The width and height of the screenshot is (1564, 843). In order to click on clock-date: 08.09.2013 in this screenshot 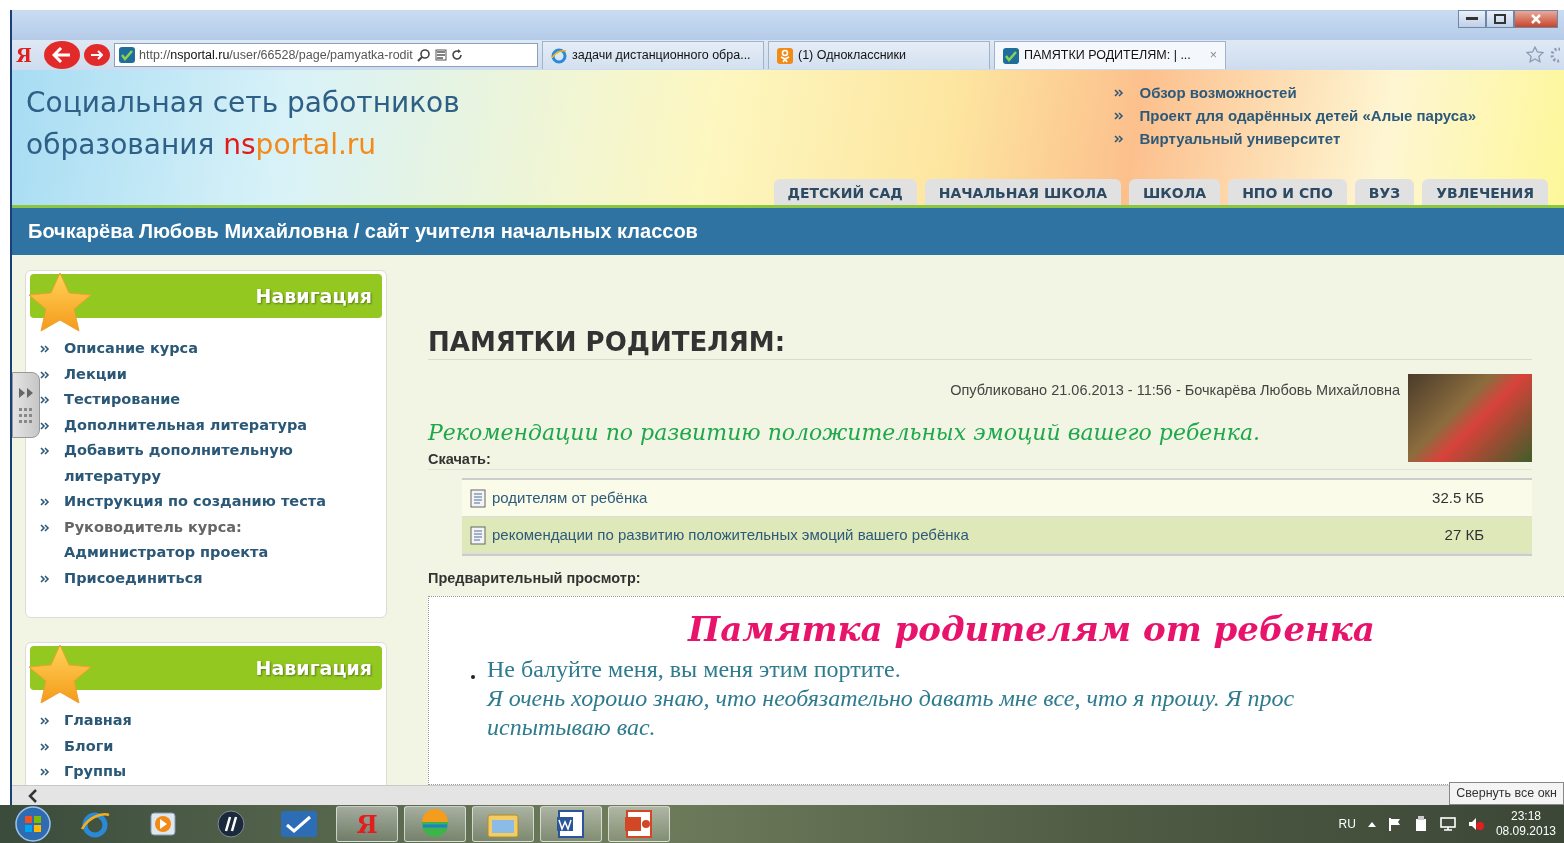, I will do `click(1525, 831)`.